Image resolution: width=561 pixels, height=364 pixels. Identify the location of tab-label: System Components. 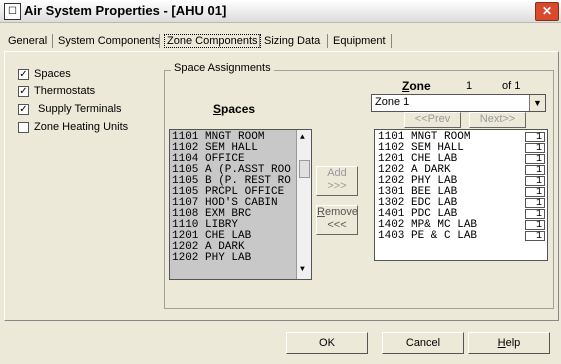
(109, 41).